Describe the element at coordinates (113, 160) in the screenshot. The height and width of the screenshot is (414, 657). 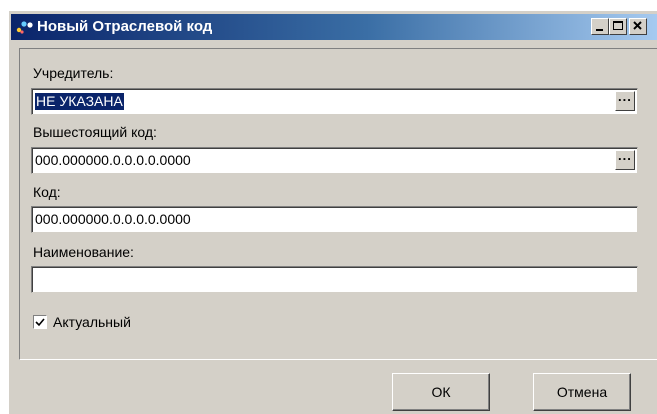
I see `parent-code-value: 000.000000.0.0.0.0.0000` at that location.